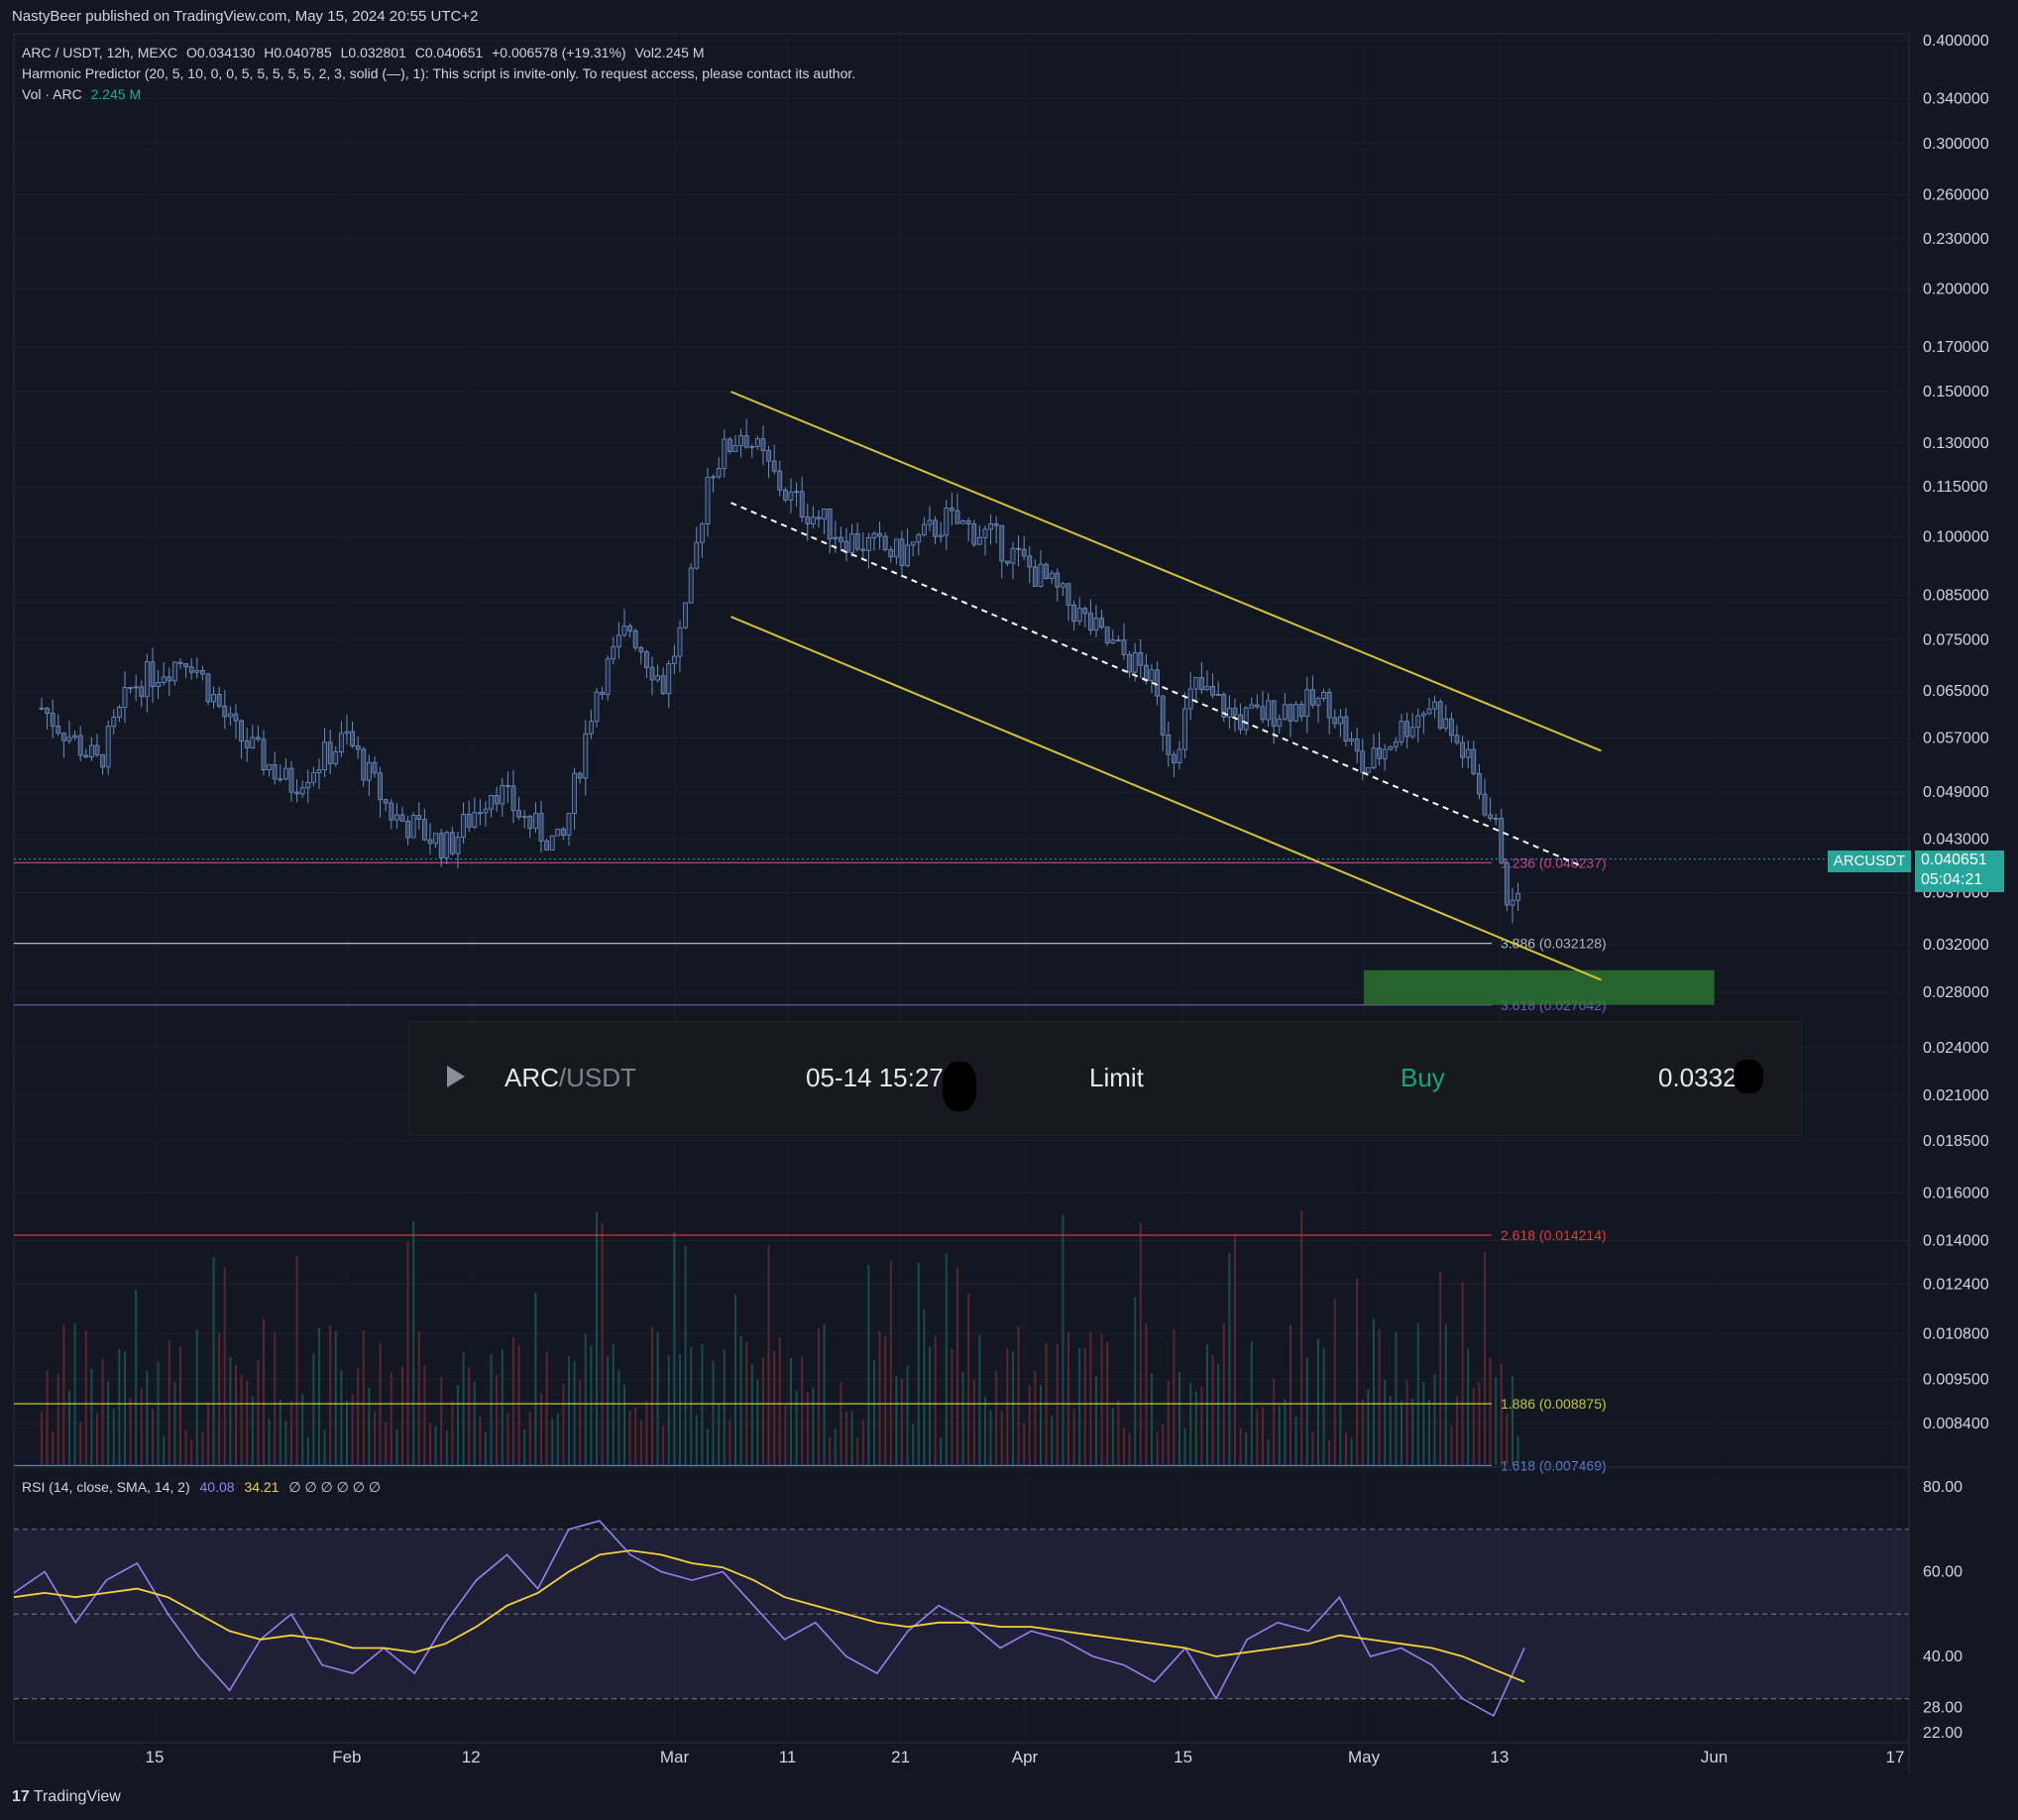  What do you see at coordinates (1166, 798) in the screenshot?
I see `channel-lower-line` at bounding box center [1166, 798].